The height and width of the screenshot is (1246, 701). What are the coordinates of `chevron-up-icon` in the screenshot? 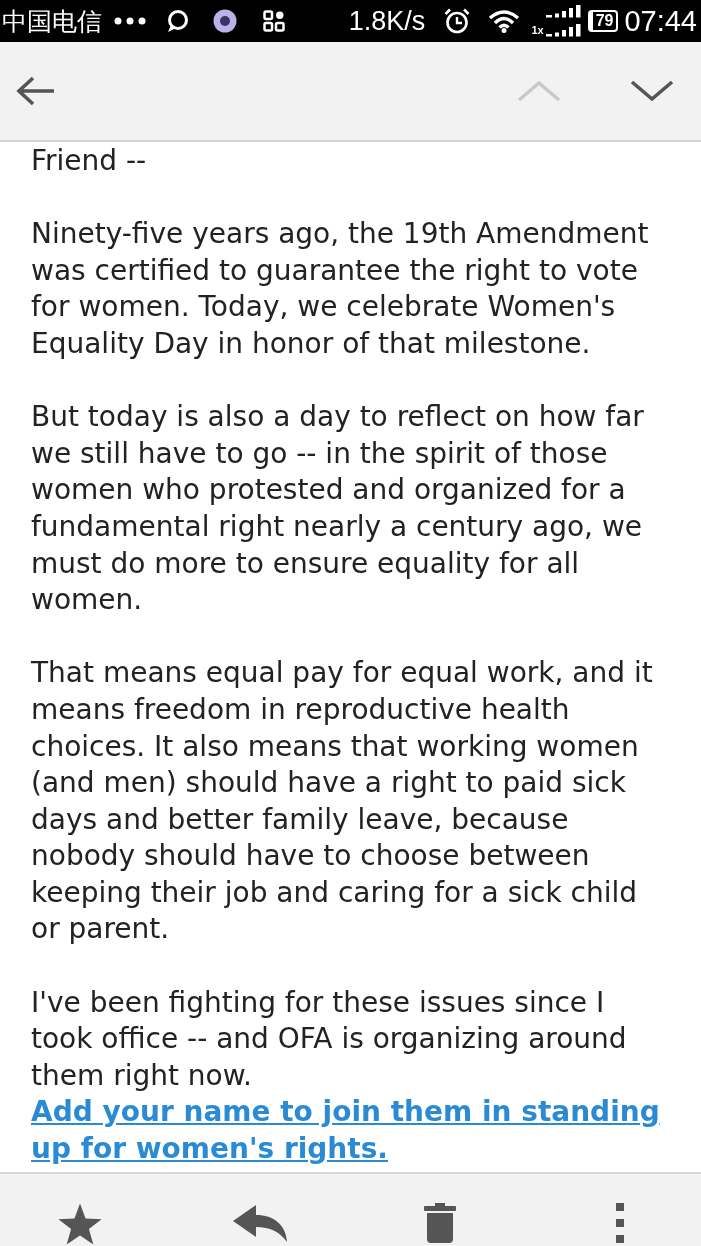 It's located at (539, 91).